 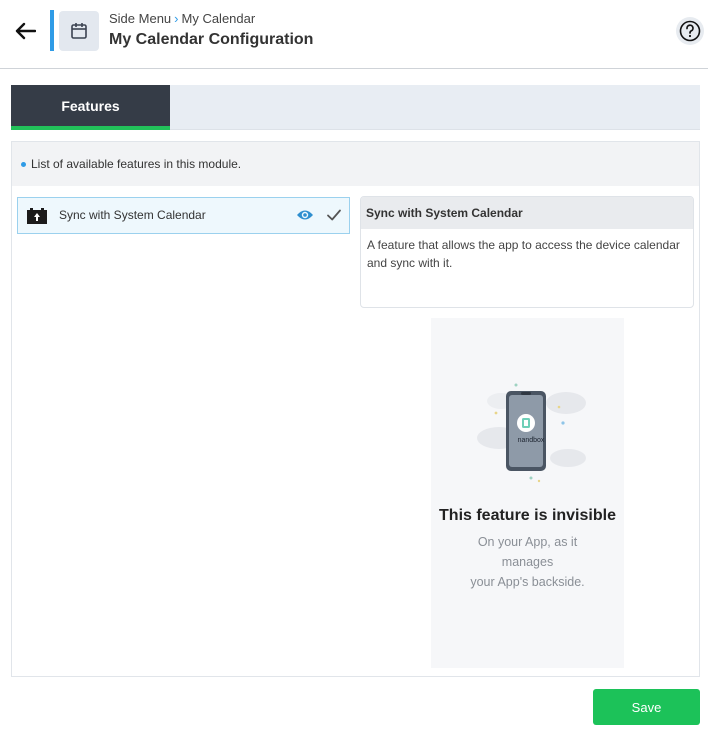 I want to click on feature-item-sync-calendar: Sync with System Calendar, so click(x=183, y=215).